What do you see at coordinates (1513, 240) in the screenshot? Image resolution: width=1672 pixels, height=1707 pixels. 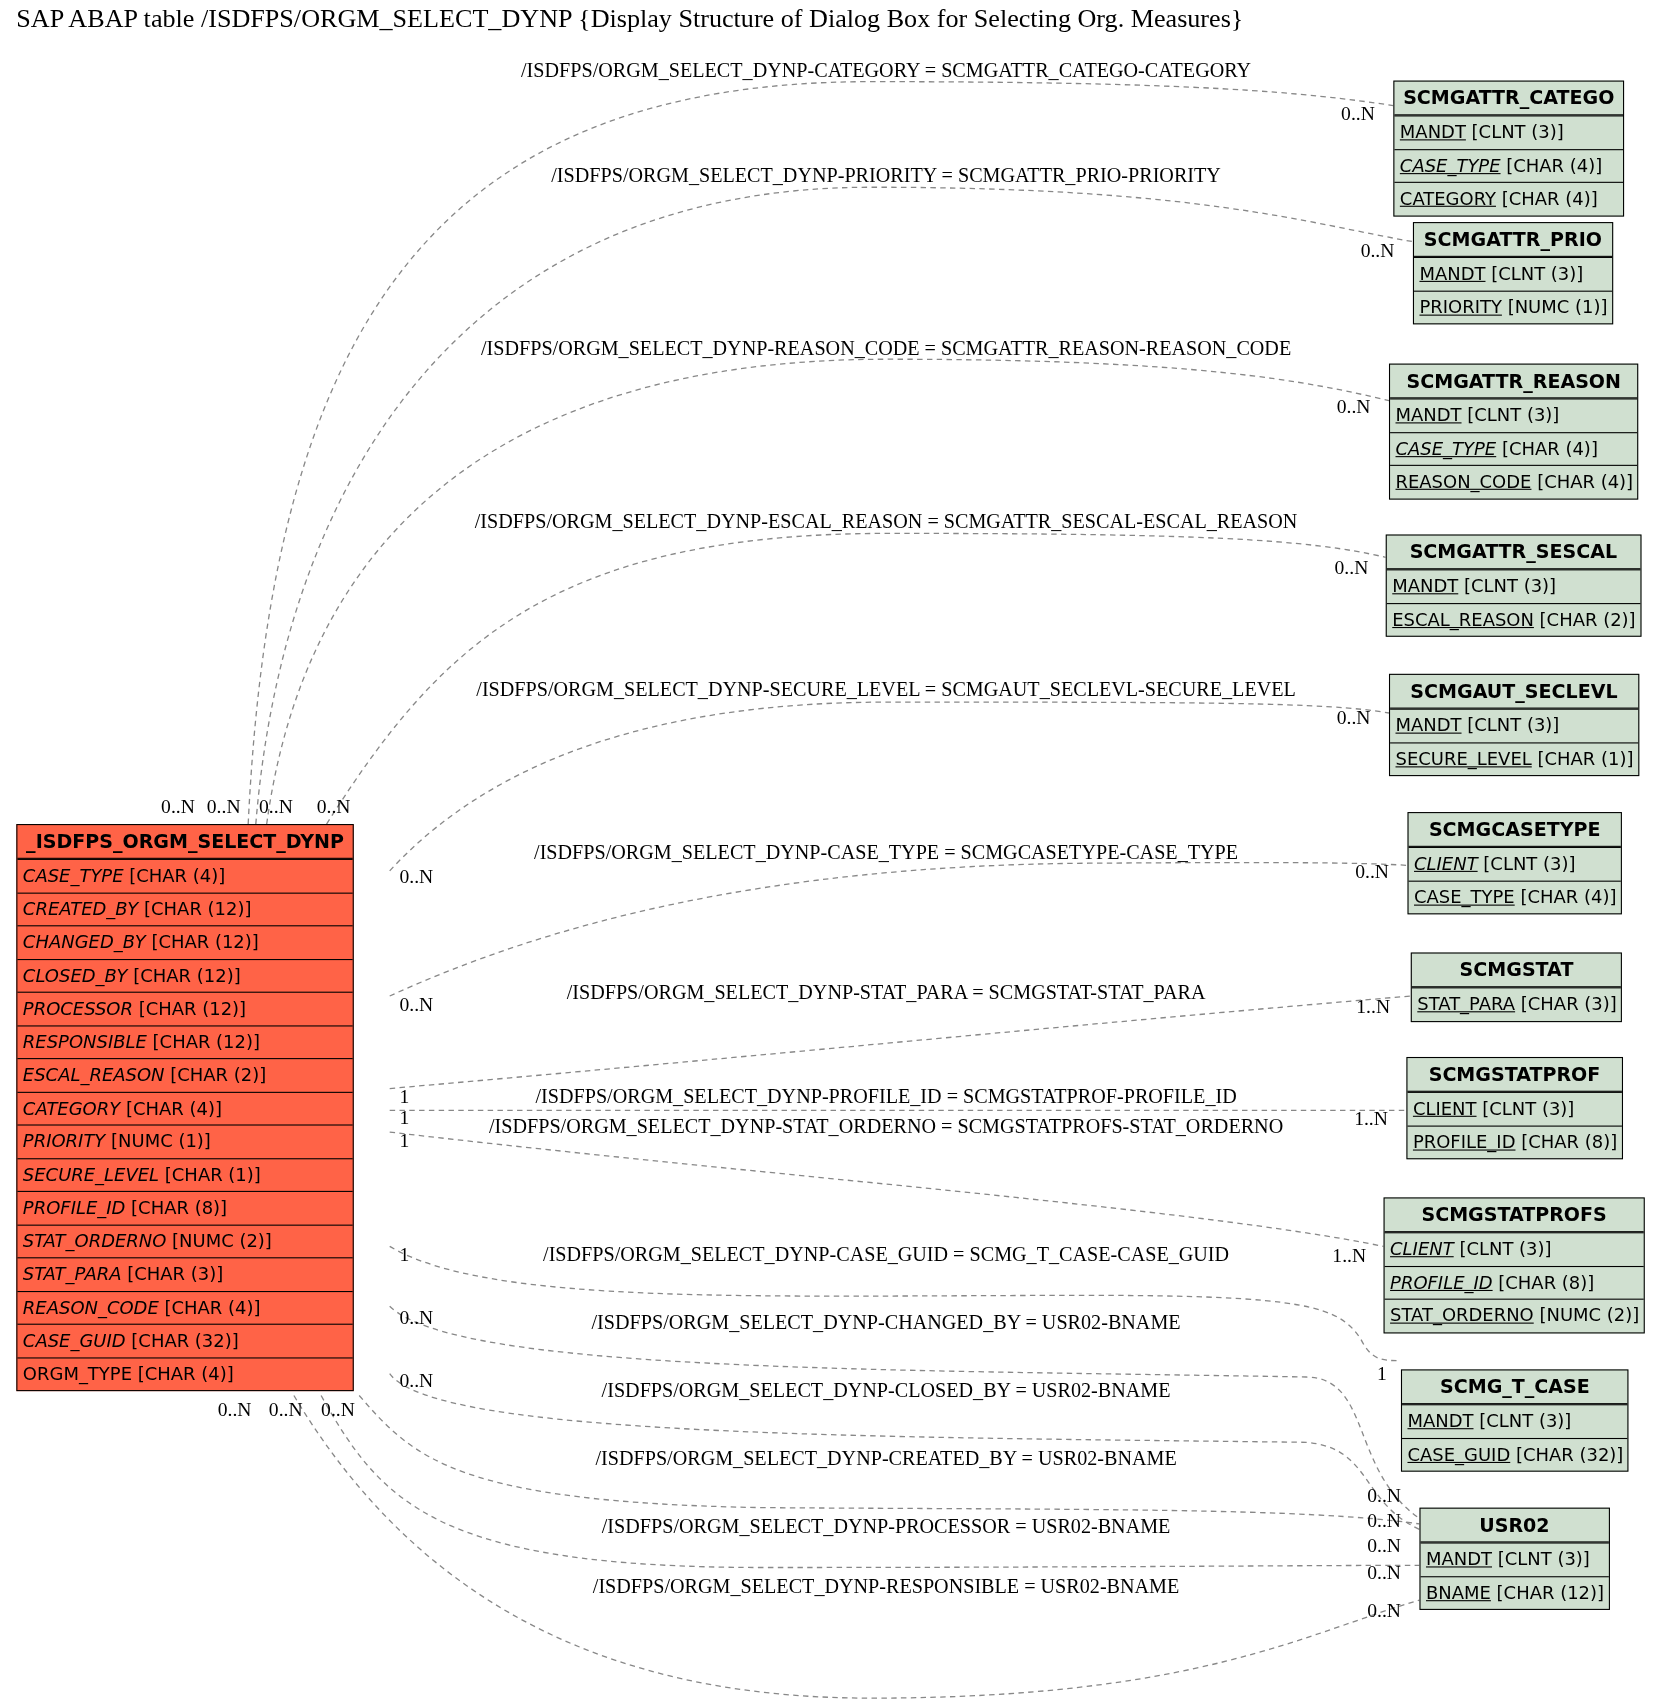 I see `table-name: SCMGATTR_PRIO` at bounding box center [1513, 240].